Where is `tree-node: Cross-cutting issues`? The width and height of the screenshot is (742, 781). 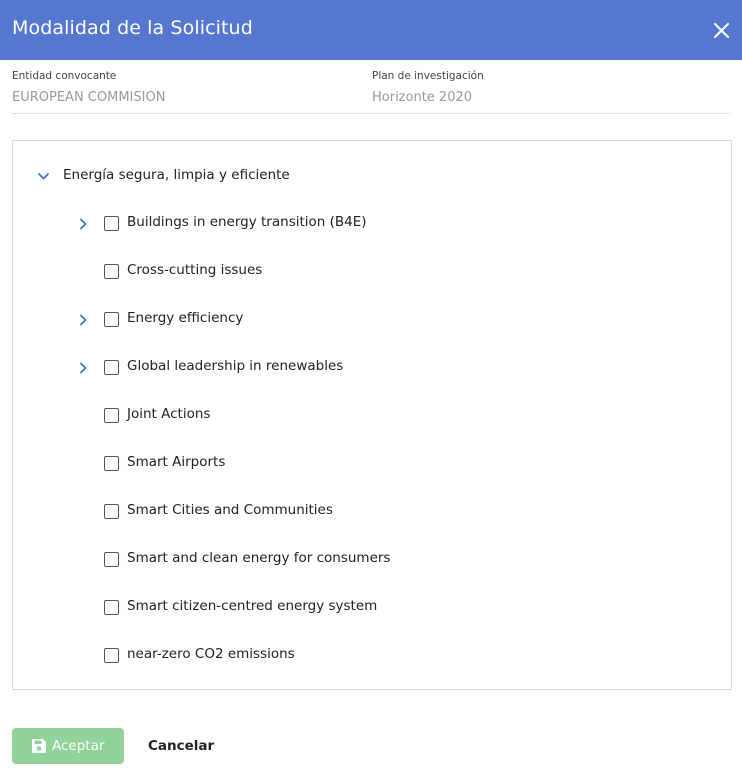
tree-node: Cross-cutting issues is located at coordinates (363, 272).